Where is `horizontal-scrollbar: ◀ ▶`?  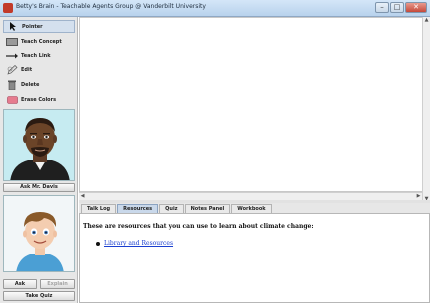
horizontal-scrollbar: ◀ ▶ is located at coordinates (250, 196).